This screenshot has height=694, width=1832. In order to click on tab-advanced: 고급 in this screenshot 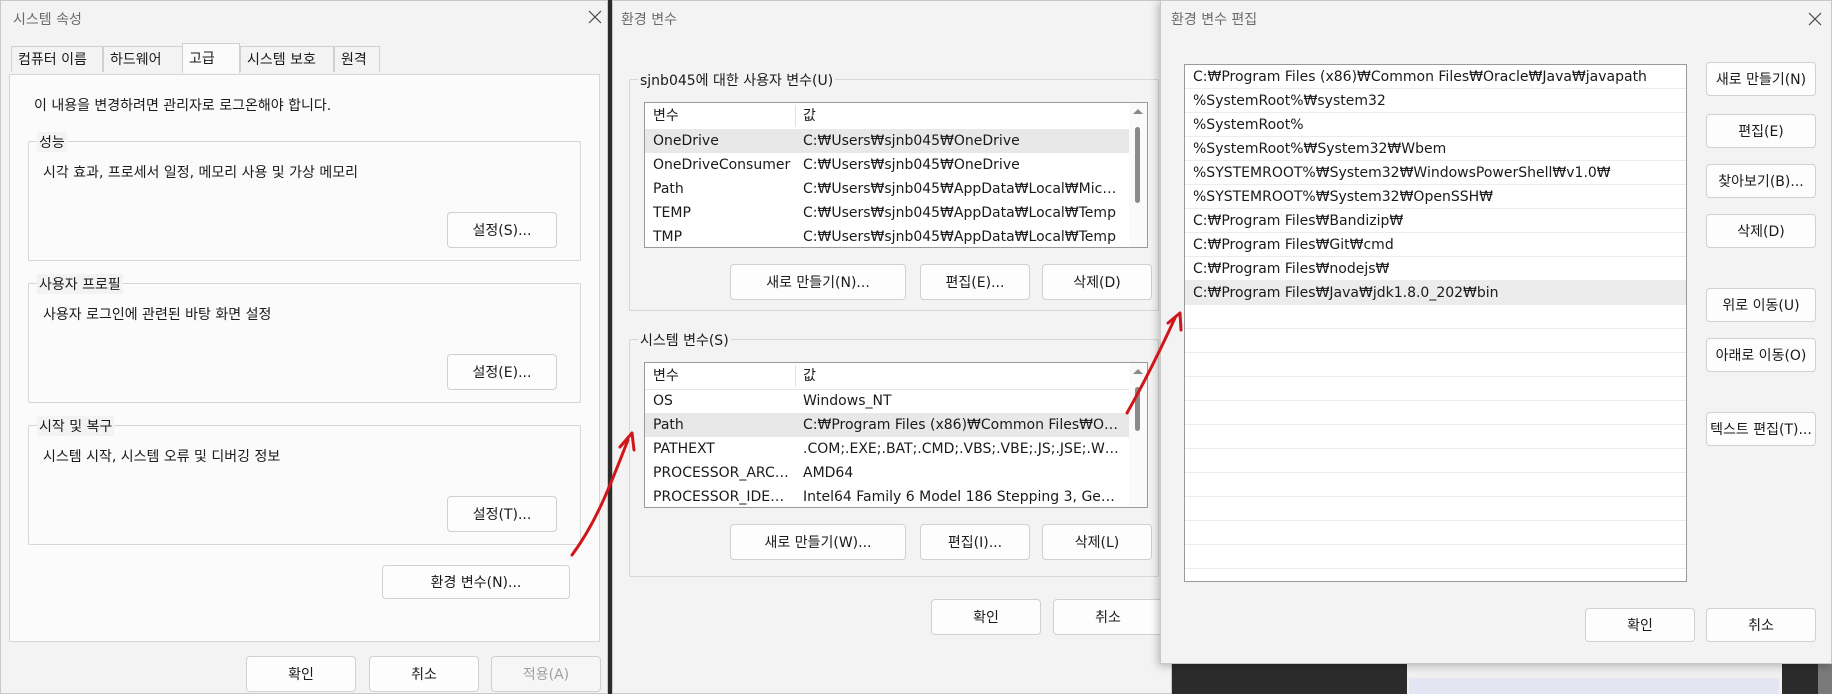, I will do `click(211, 58)`.